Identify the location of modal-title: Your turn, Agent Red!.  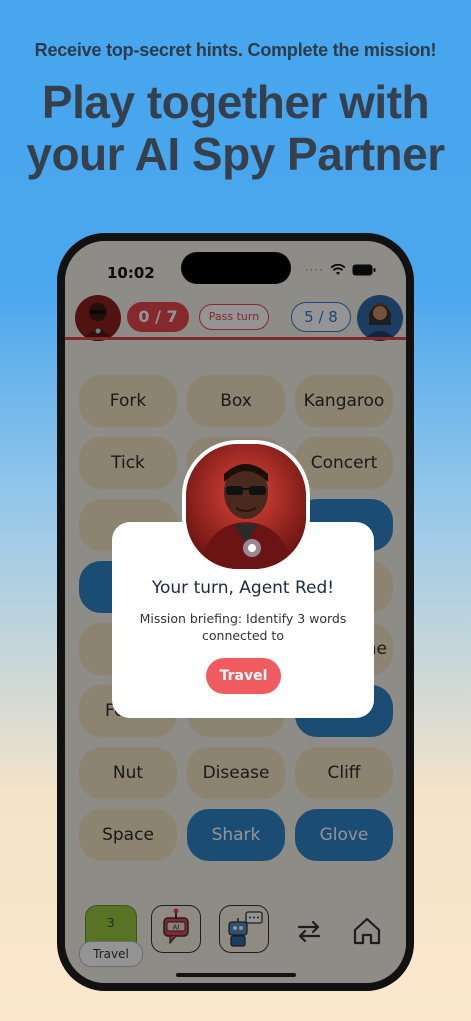
(243, 588).